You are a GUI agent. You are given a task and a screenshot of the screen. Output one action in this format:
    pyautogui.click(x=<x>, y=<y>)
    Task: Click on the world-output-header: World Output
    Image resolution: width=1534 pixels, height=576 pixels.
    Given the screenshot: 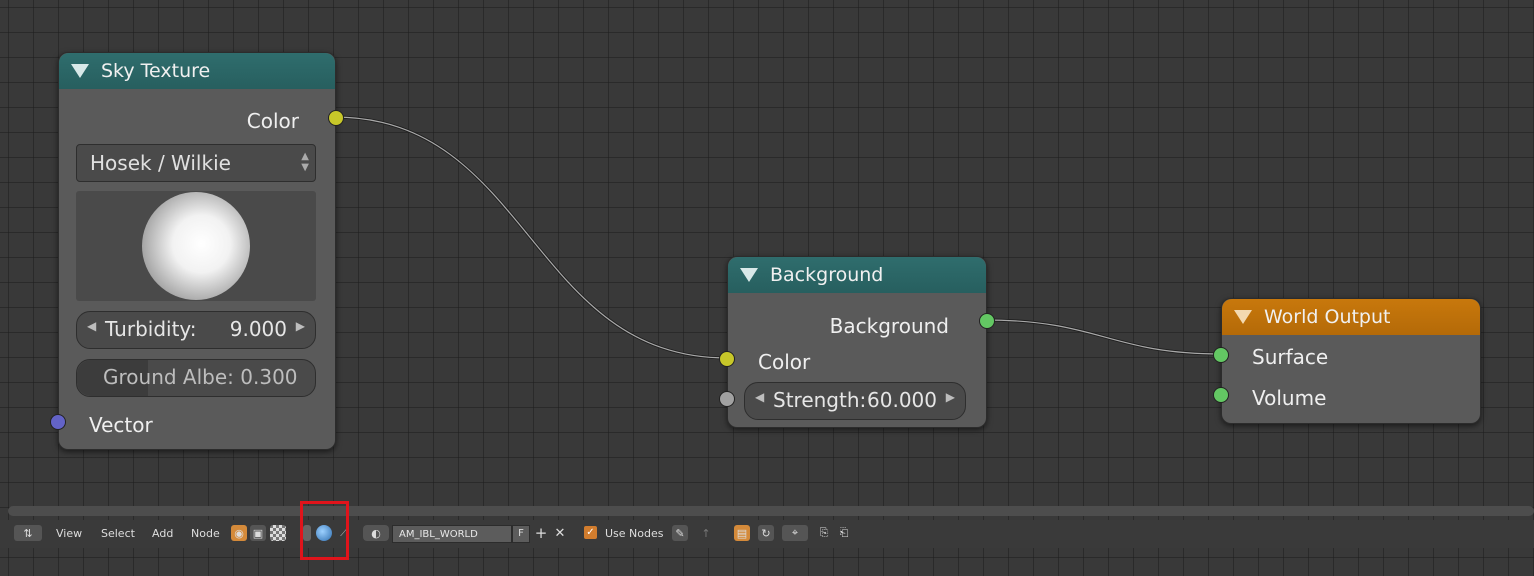 What is the action you would take?
    pyautogui.click(x=1351, y=317)
    